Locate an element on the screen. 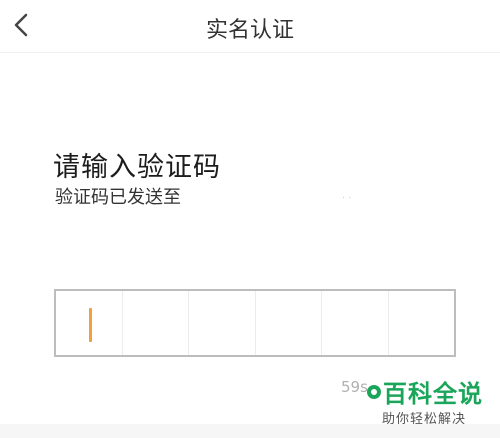 The image size is (500, 438). text-caret is located at coordinates (90, 325).